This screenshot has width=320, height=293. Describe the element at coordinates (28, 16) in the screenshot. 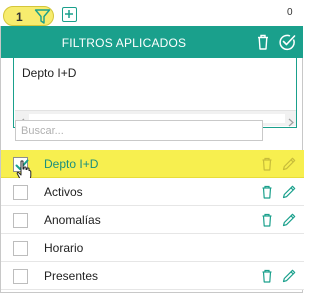

I see `active-filter-badge: 1` at that location.